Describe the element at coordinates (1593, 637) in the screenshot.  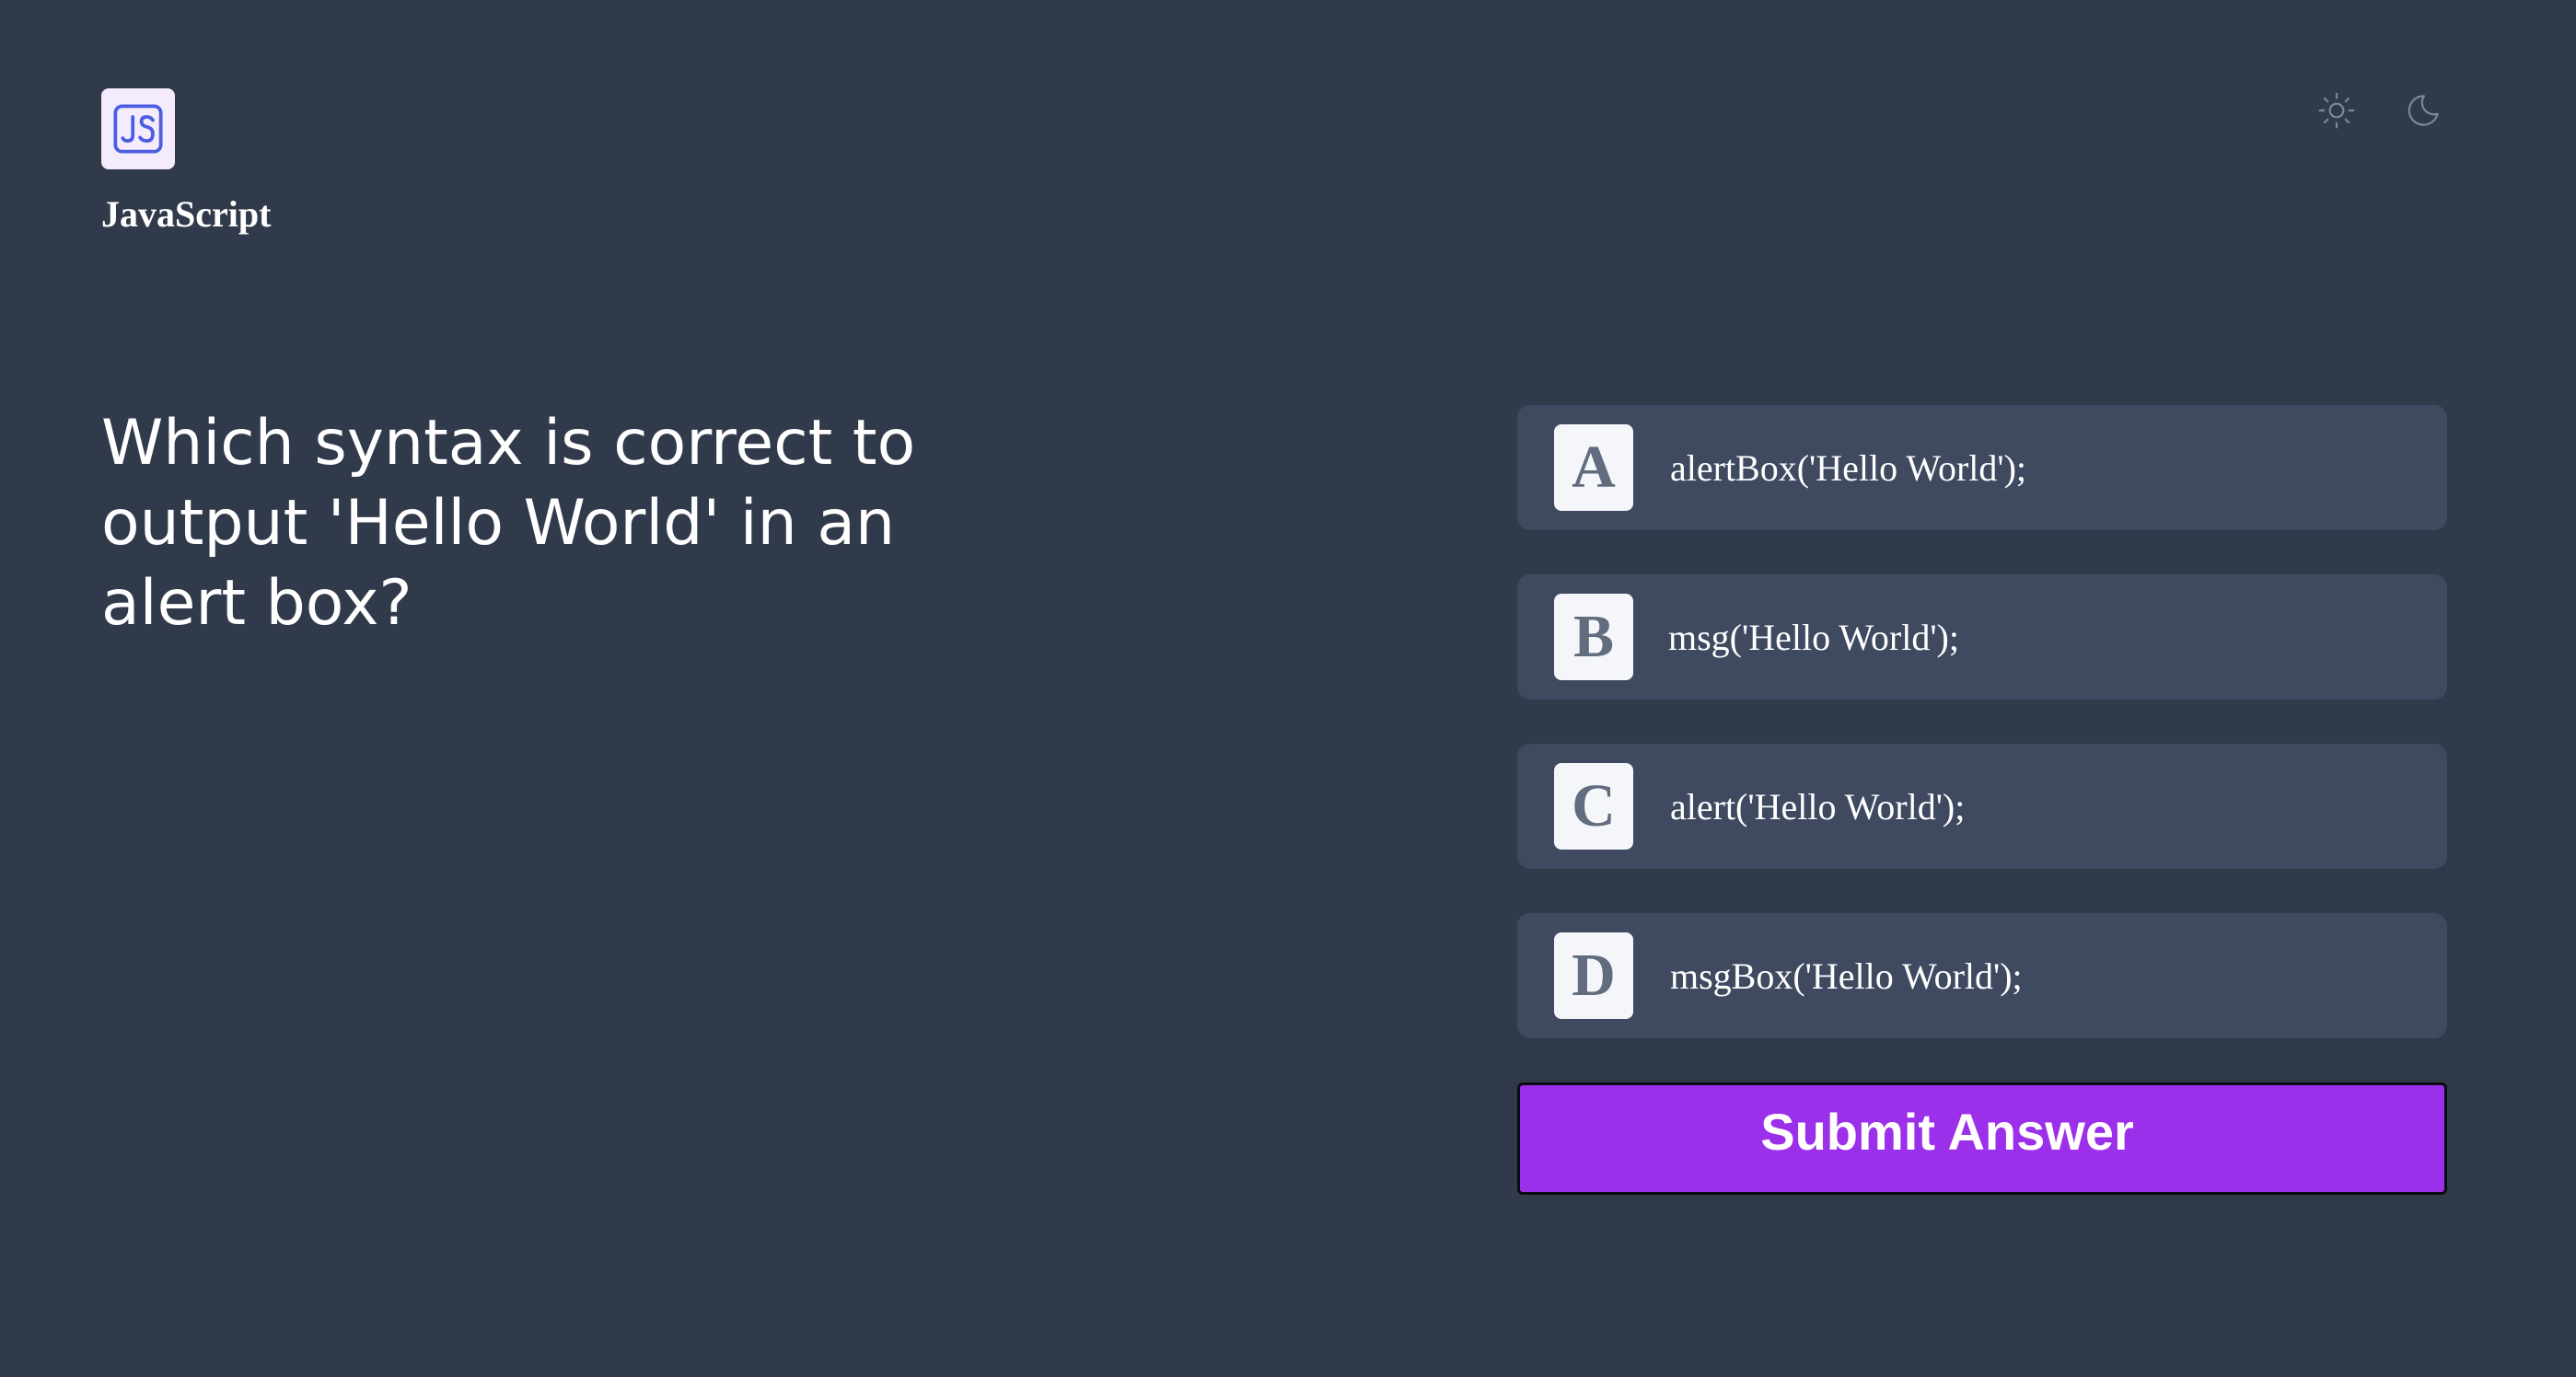
I see `option-letter-b: B` at that location.